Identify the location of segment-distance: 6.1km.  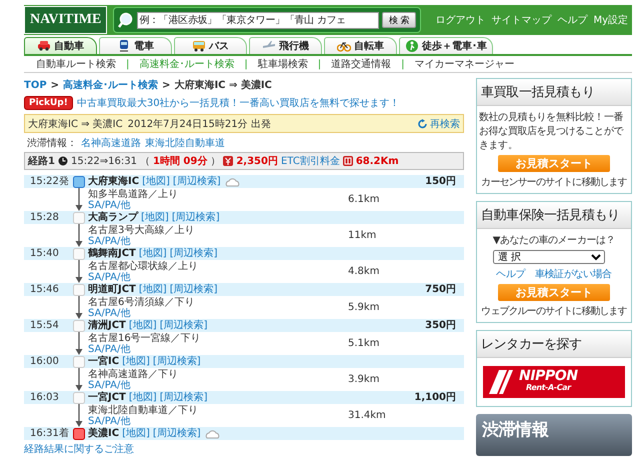
(364, 199).